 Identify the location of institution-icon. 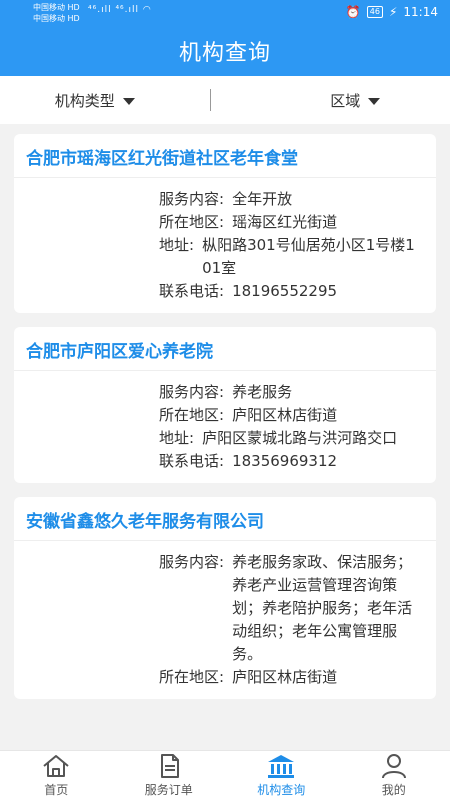
(281, 766).